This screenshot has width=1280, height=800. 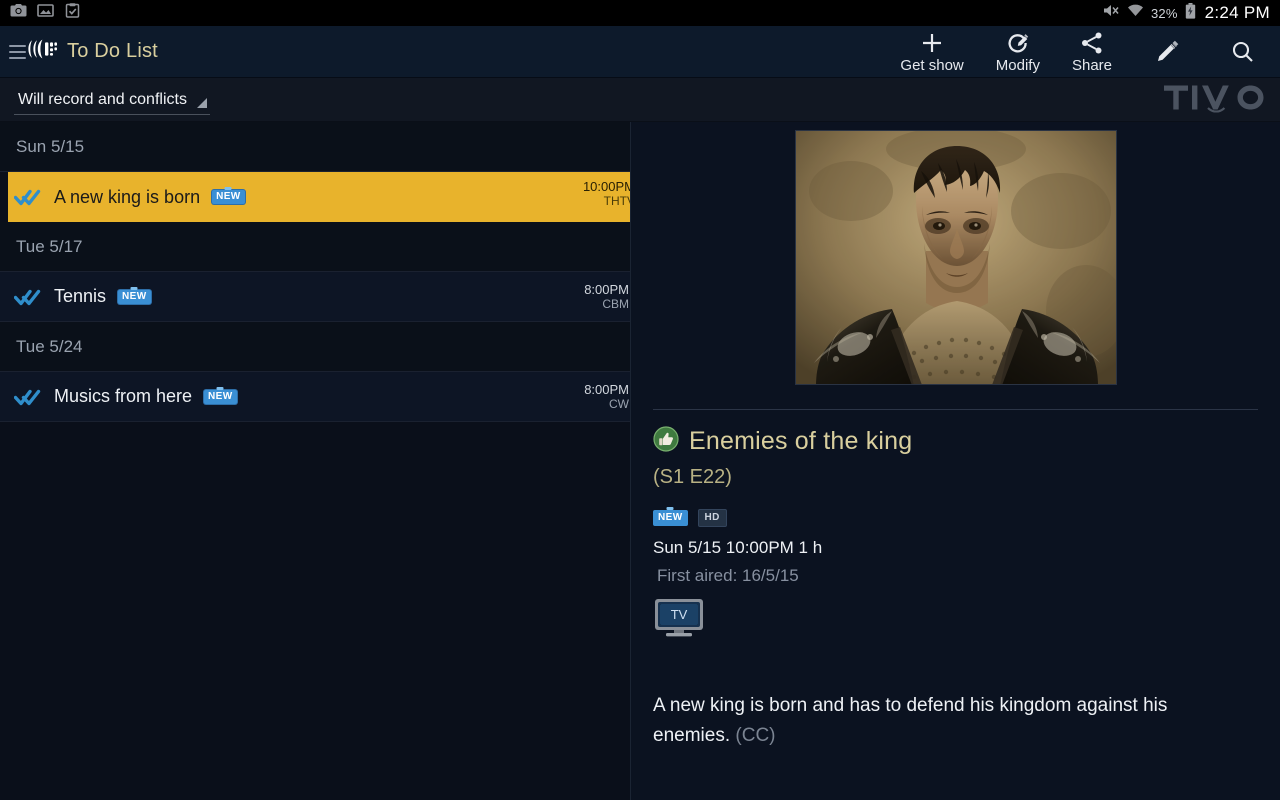 I want to click on detail-episode-number: (S1 E22), so click(x=692, y=477).